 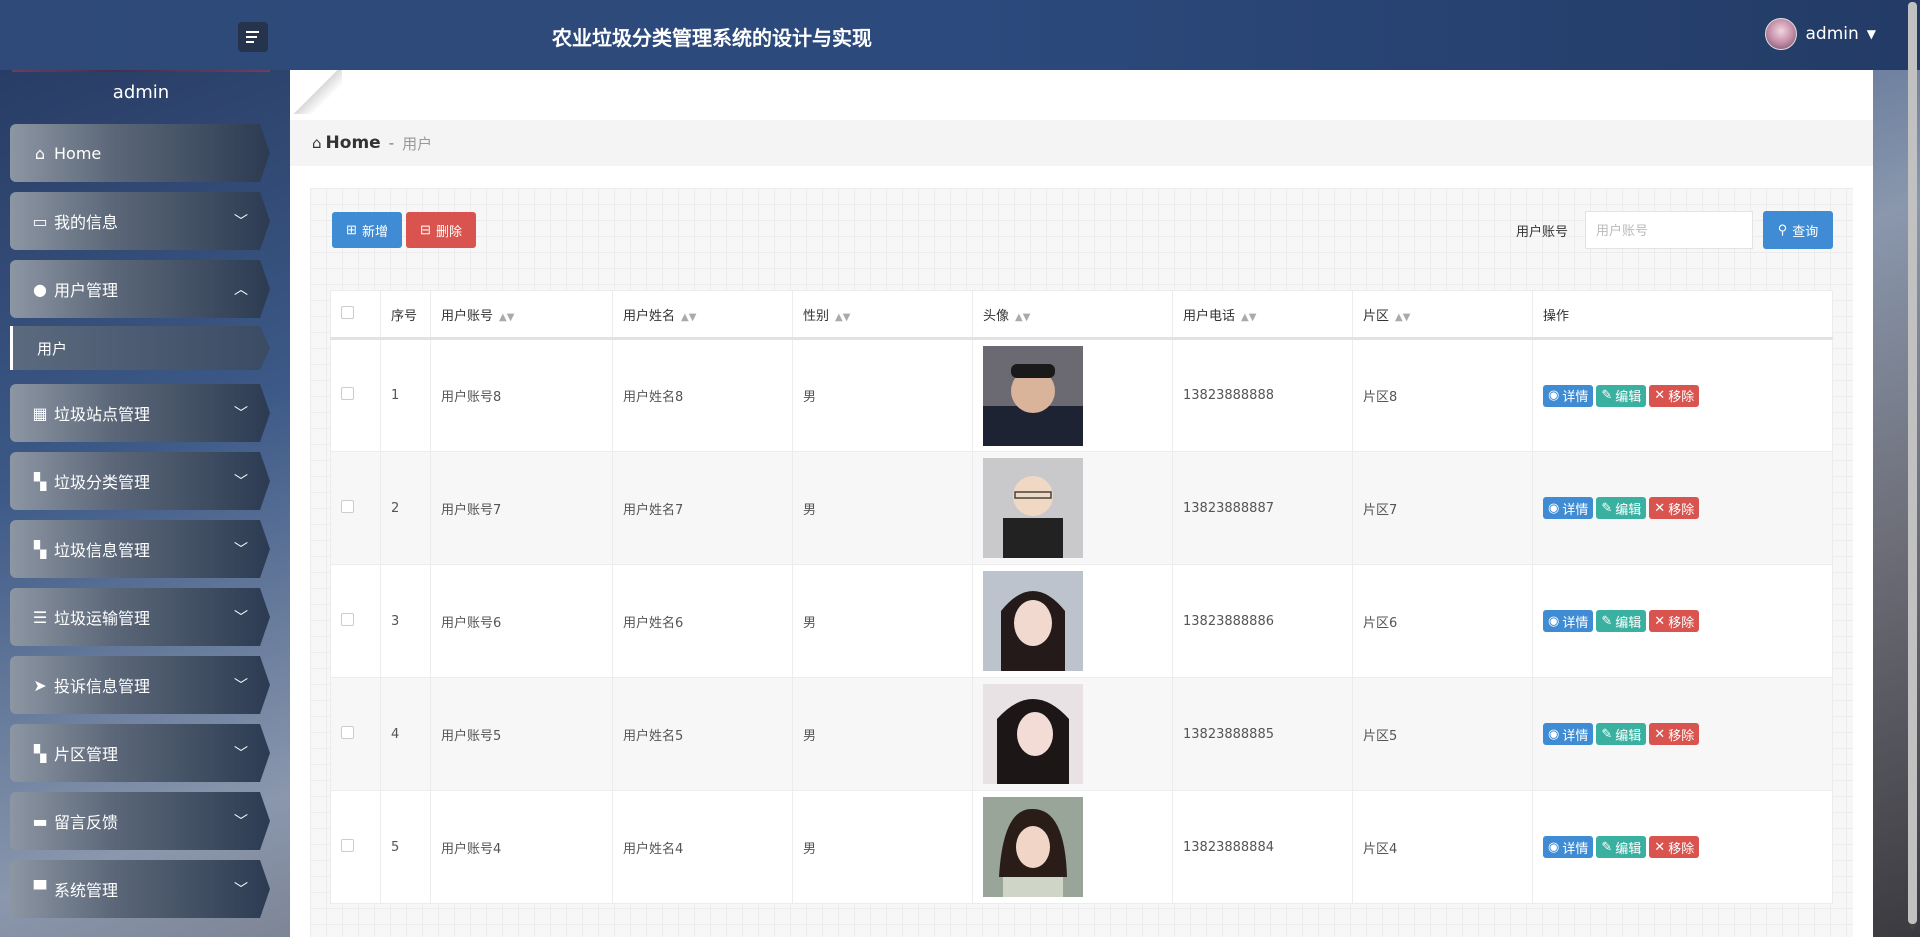 What do you see at coordinates (140, 153) in the screenshot?
I see `sidebar-item-home: ⌂ Home` at bounding box center [140, 153].